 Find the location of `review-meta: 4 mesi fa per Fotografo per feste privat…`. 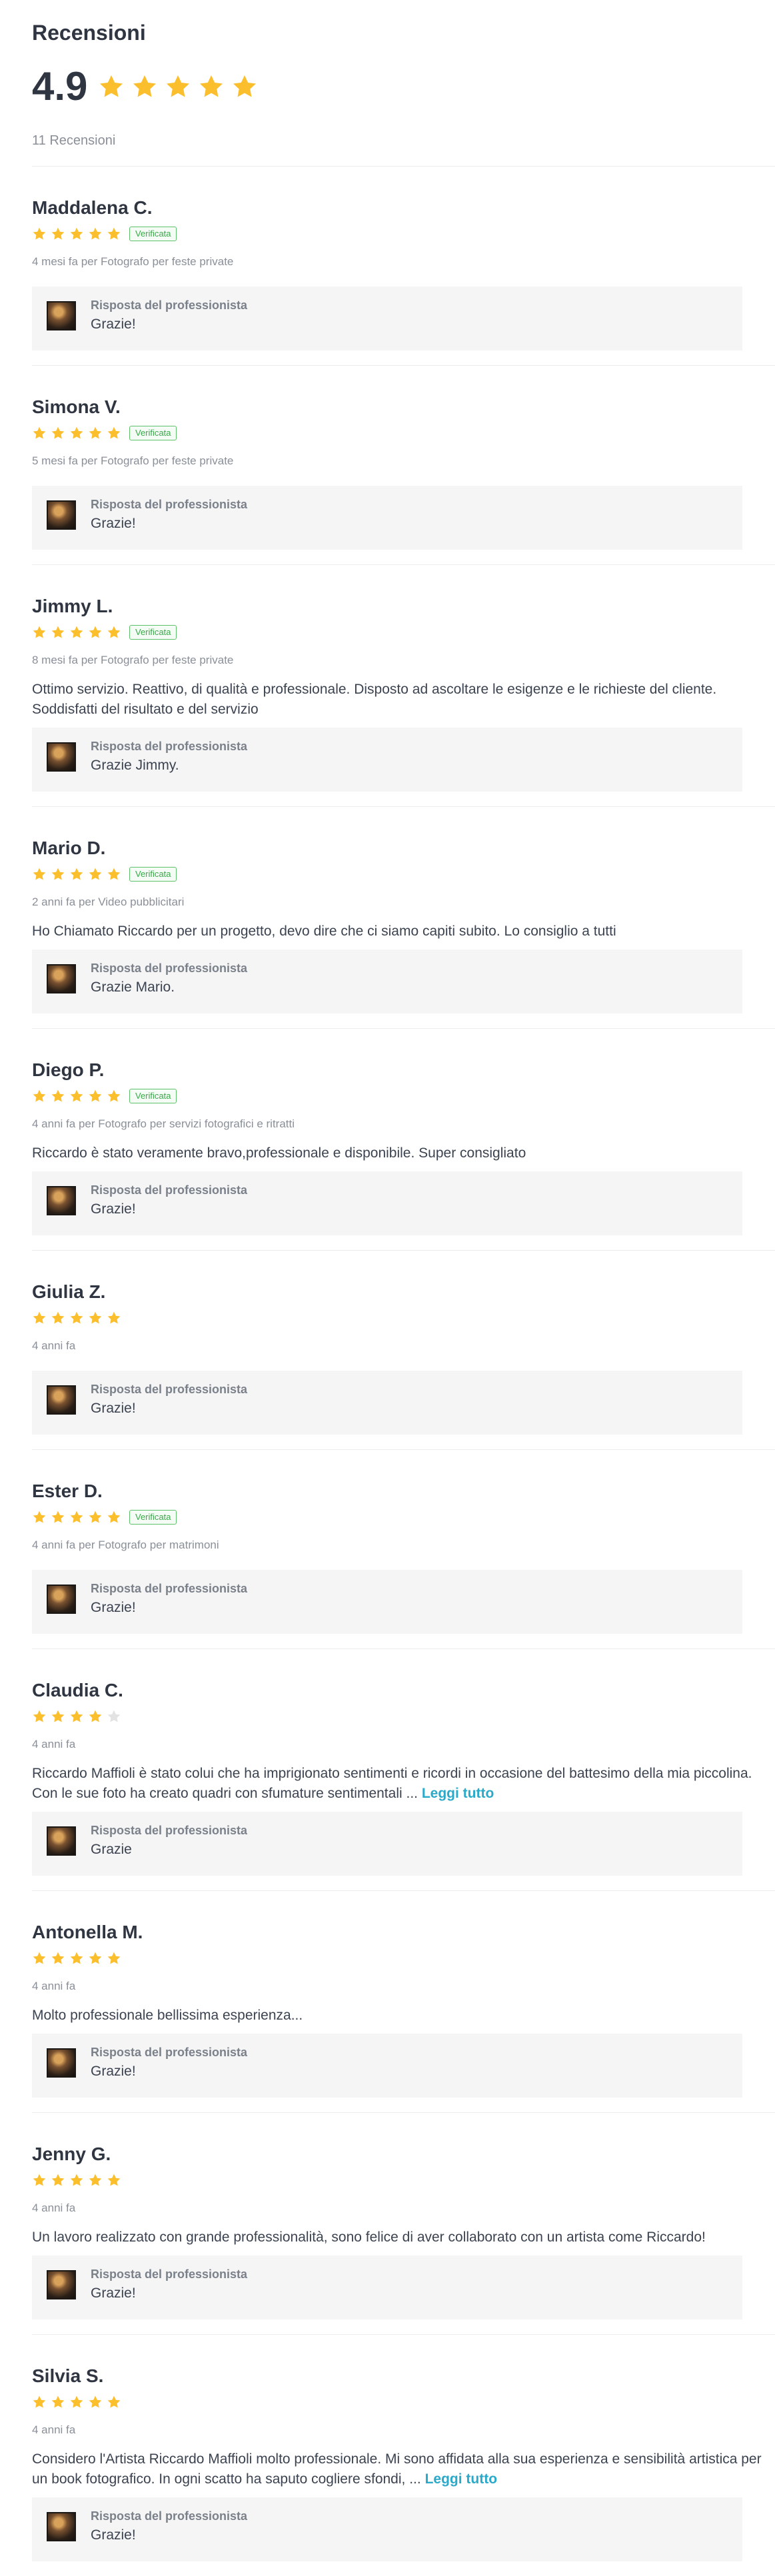

review-meta: 4 mesi fa per Fotografo per feste privat… is located at coordinates (133, 261).